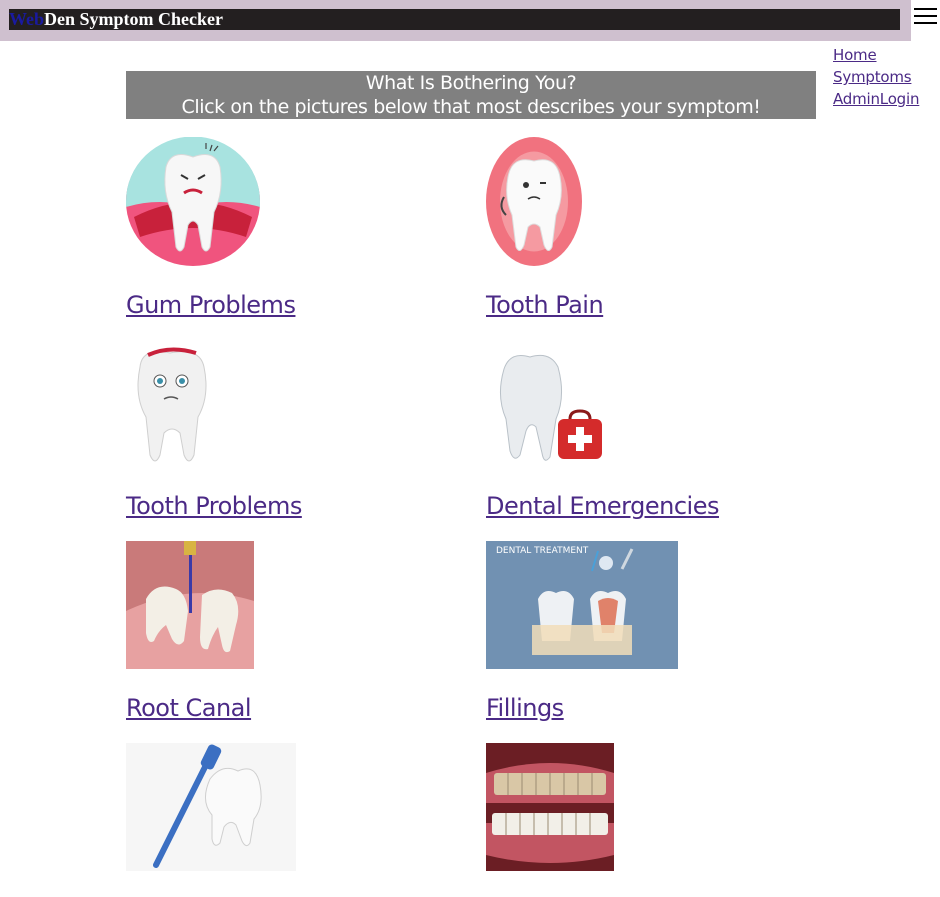 The image size is (940, 897). I want to click on dental-emergencies-link: Dental Emergencies, so click(602, 506).